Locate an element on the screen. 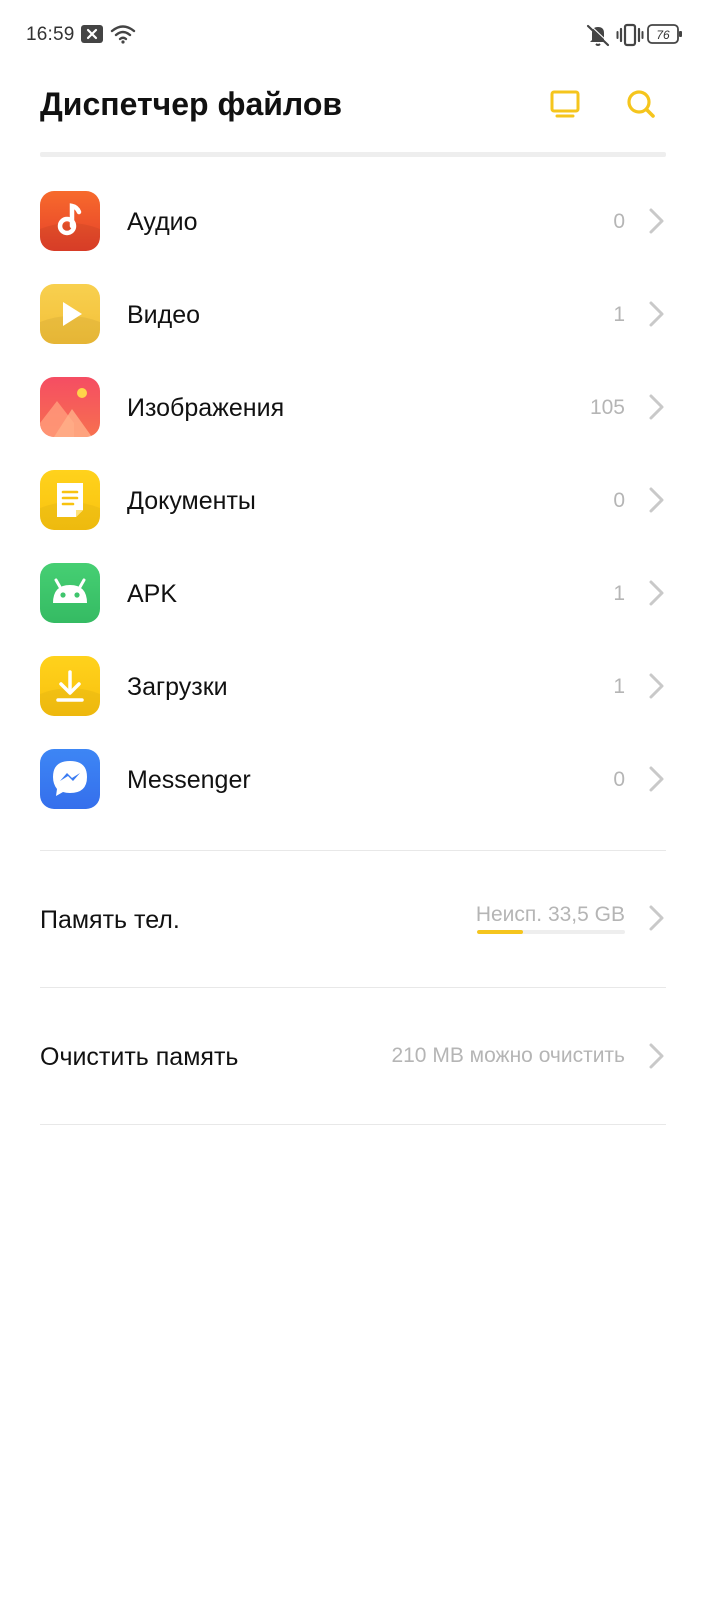  divider is located at coordinates (353, 1124).